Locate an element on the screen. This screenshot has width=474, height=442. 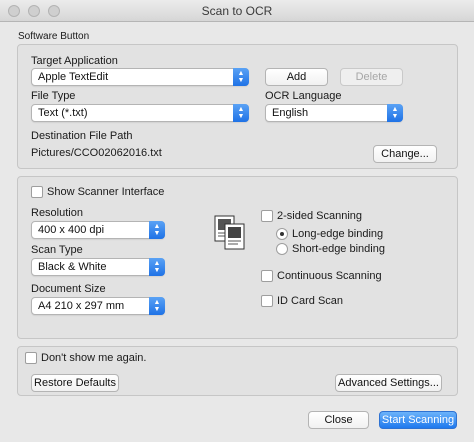
short-edge-binding-radio: Short-edge binding is located at coordinates (330, 250).